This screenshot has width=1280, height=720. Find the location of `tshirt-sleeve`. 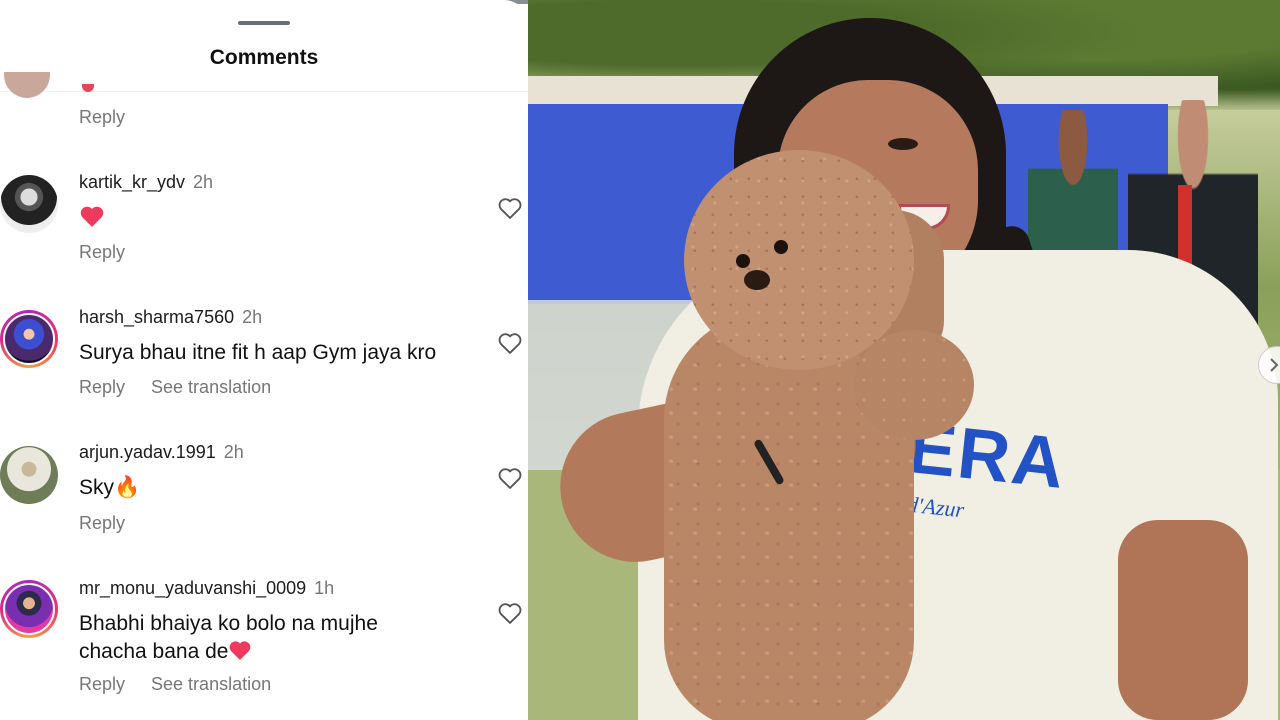

tshirt-sleeve is located at coordinates (1173, 420).